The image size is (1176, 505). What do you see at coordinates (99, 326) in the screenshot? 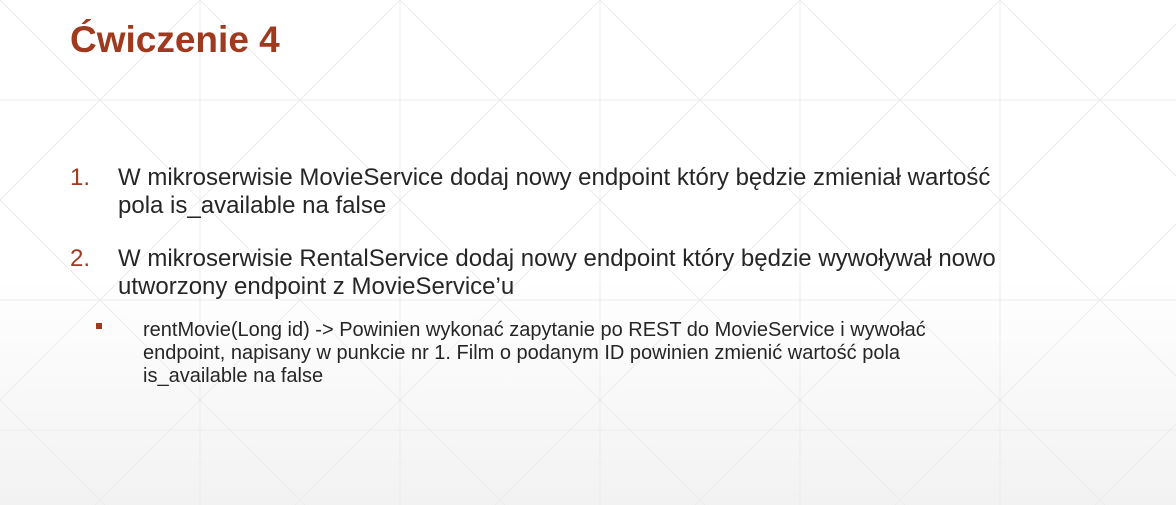
I see `square-bullet-icon` at bounding box center [99, 326].